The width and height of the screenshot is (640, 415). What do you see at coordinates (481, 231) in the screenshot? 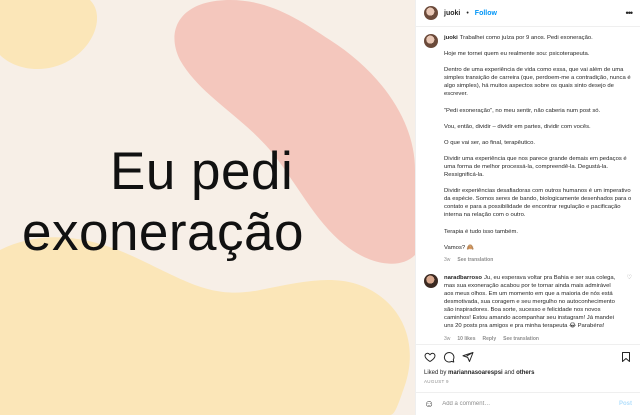
I see `caption-paragraph: Terapia é tudo isso também.` at bounding box center [481, 231].